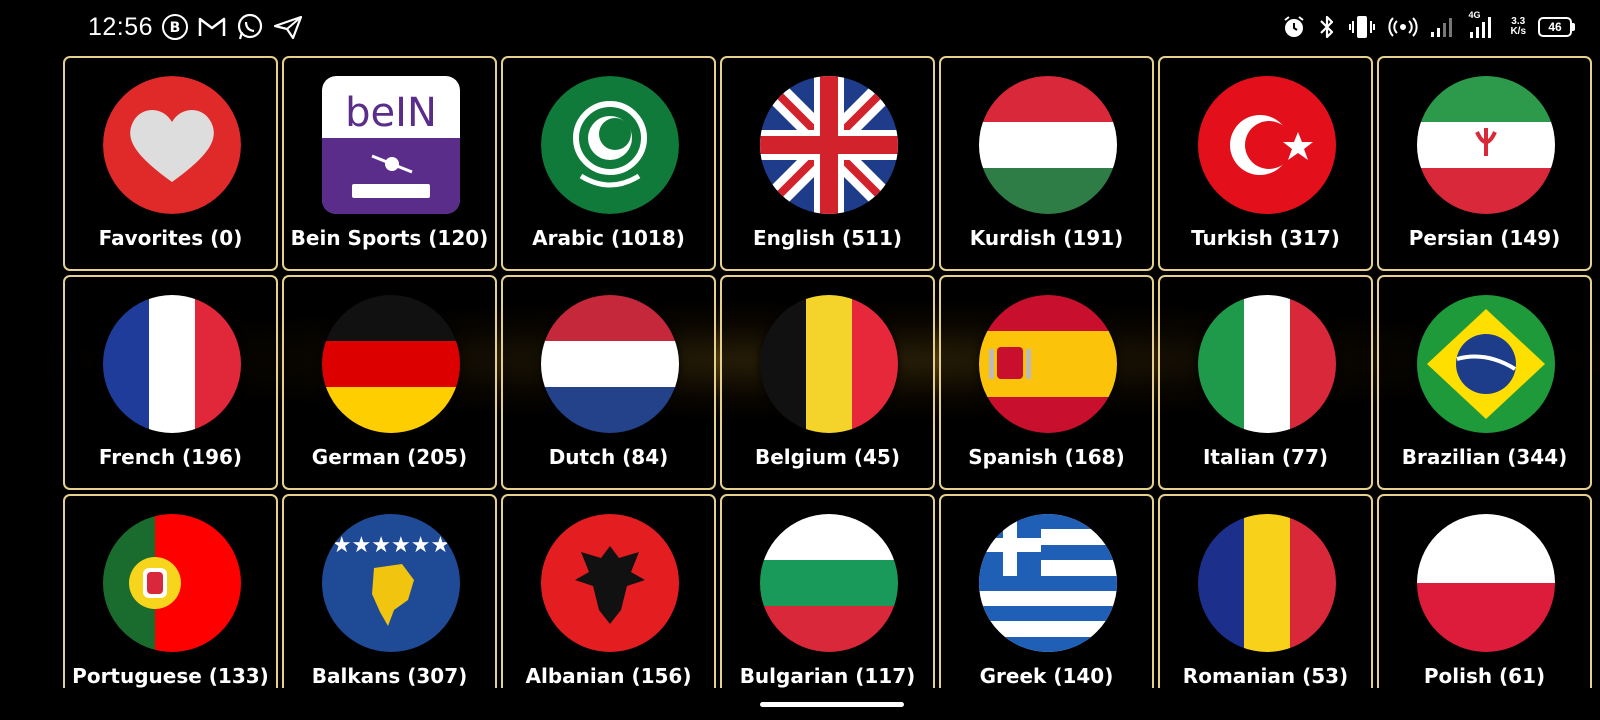 Image resolution: width=1600 pixels, height=720 pixels. I want to click on category-label: Belgium (45), so click(827, 457).